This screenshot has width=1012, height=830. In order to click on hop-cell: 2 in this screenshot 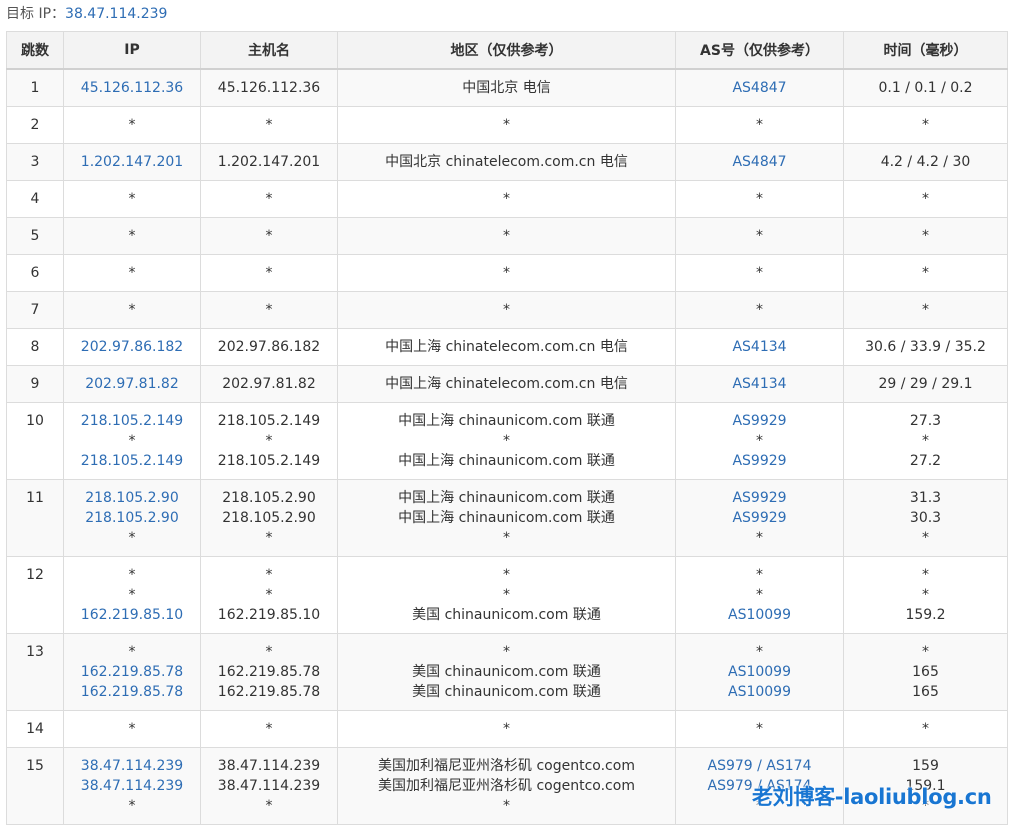, I will do `click(35, 125)`.